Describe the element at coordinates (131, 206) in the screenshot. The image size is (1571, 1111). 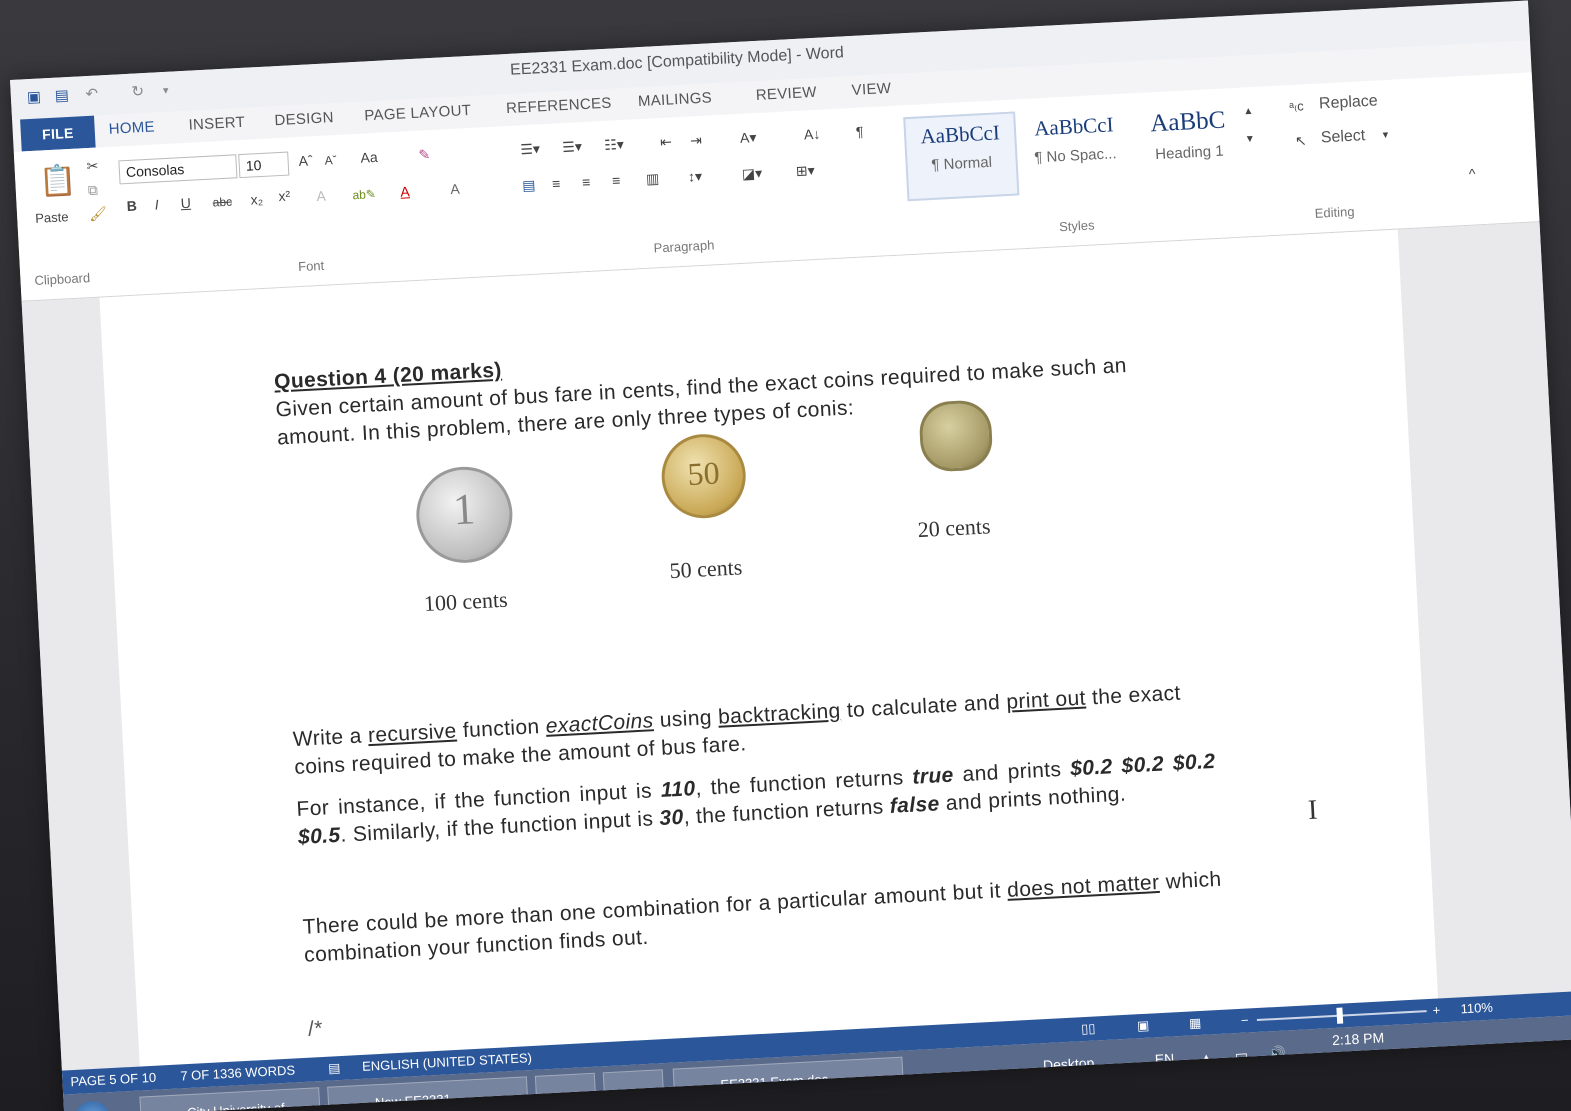
I see `bold-button: B` at that location.